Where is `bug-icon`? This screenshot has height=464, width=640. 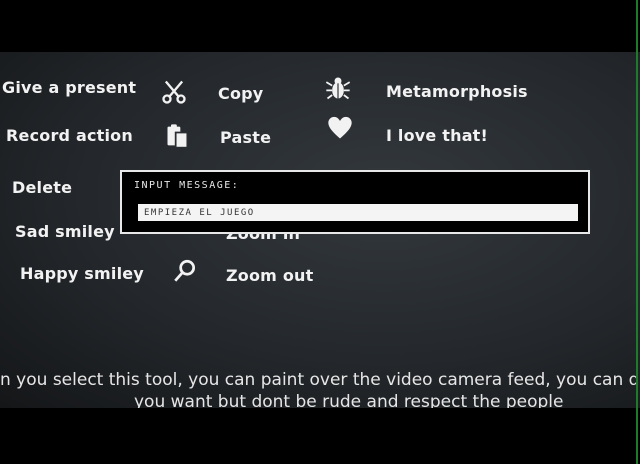 bug-icon is located at coordinates (338, 88).